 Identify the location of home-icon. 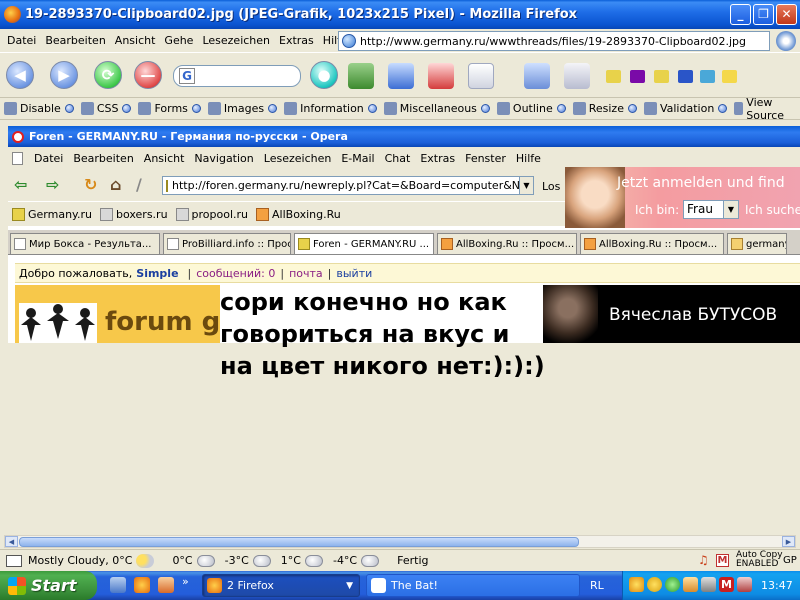
(361, 76).